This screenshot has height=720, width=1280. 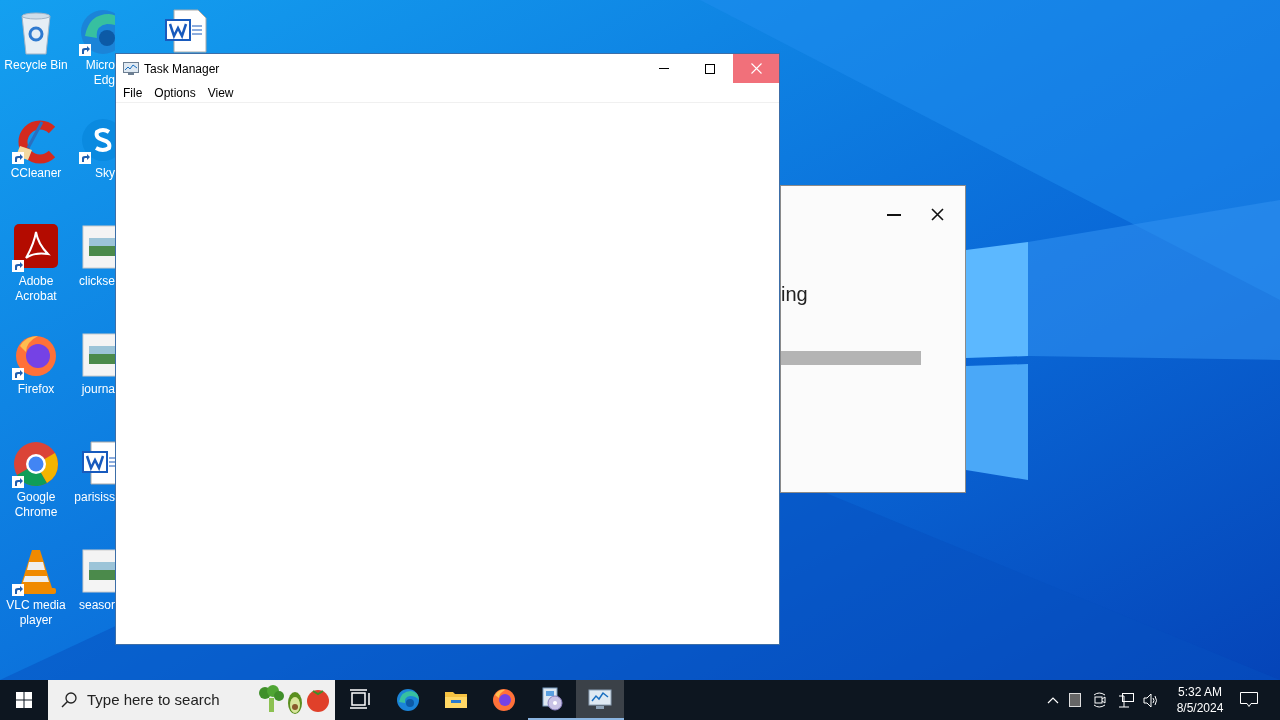 What do you see at coordinates (664, 68) in the screenshot?
I see `minimize-icon` at bounding box center [664, 68].